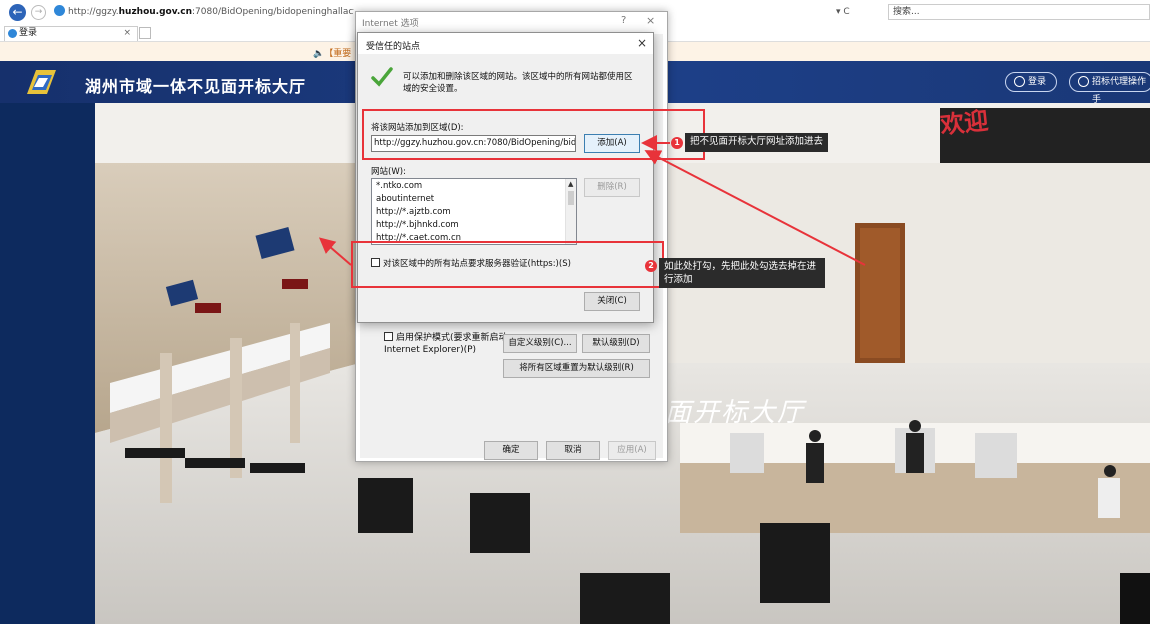 This screenshot has width=1150, height=624. I want to click on login-button: 登录, so click(1031, 82).